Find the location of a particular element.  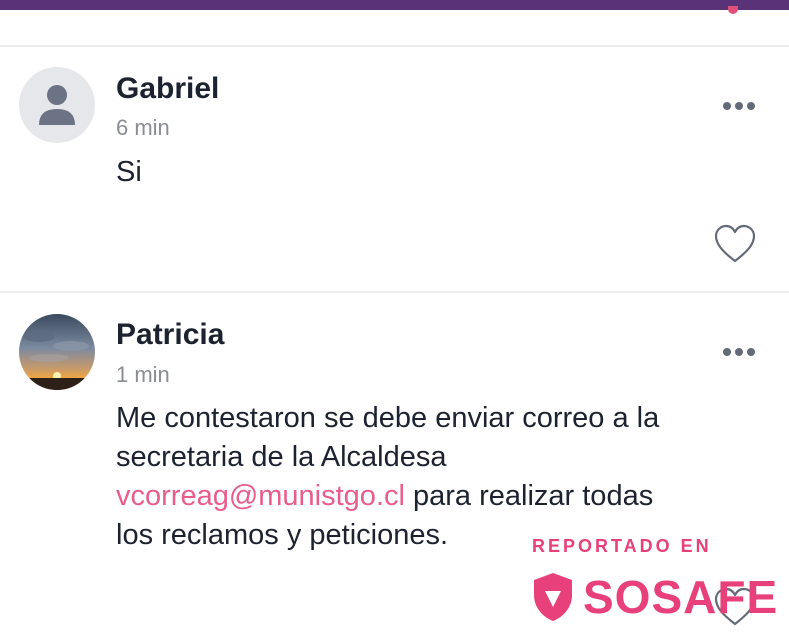

sosafe-logo: SOSAFE is located at coordinates (653, 597).